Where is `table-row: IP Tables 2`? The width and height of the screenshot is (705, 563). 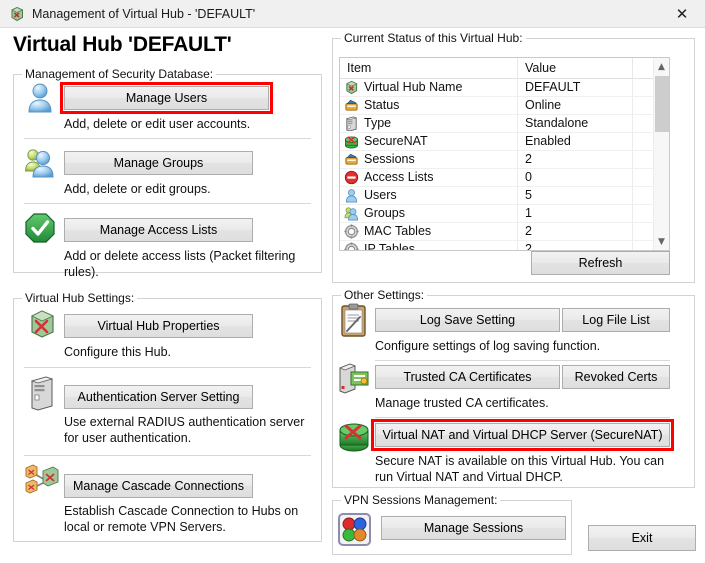 table-row: IP Tables 2 is located at coordinates (504, 245).